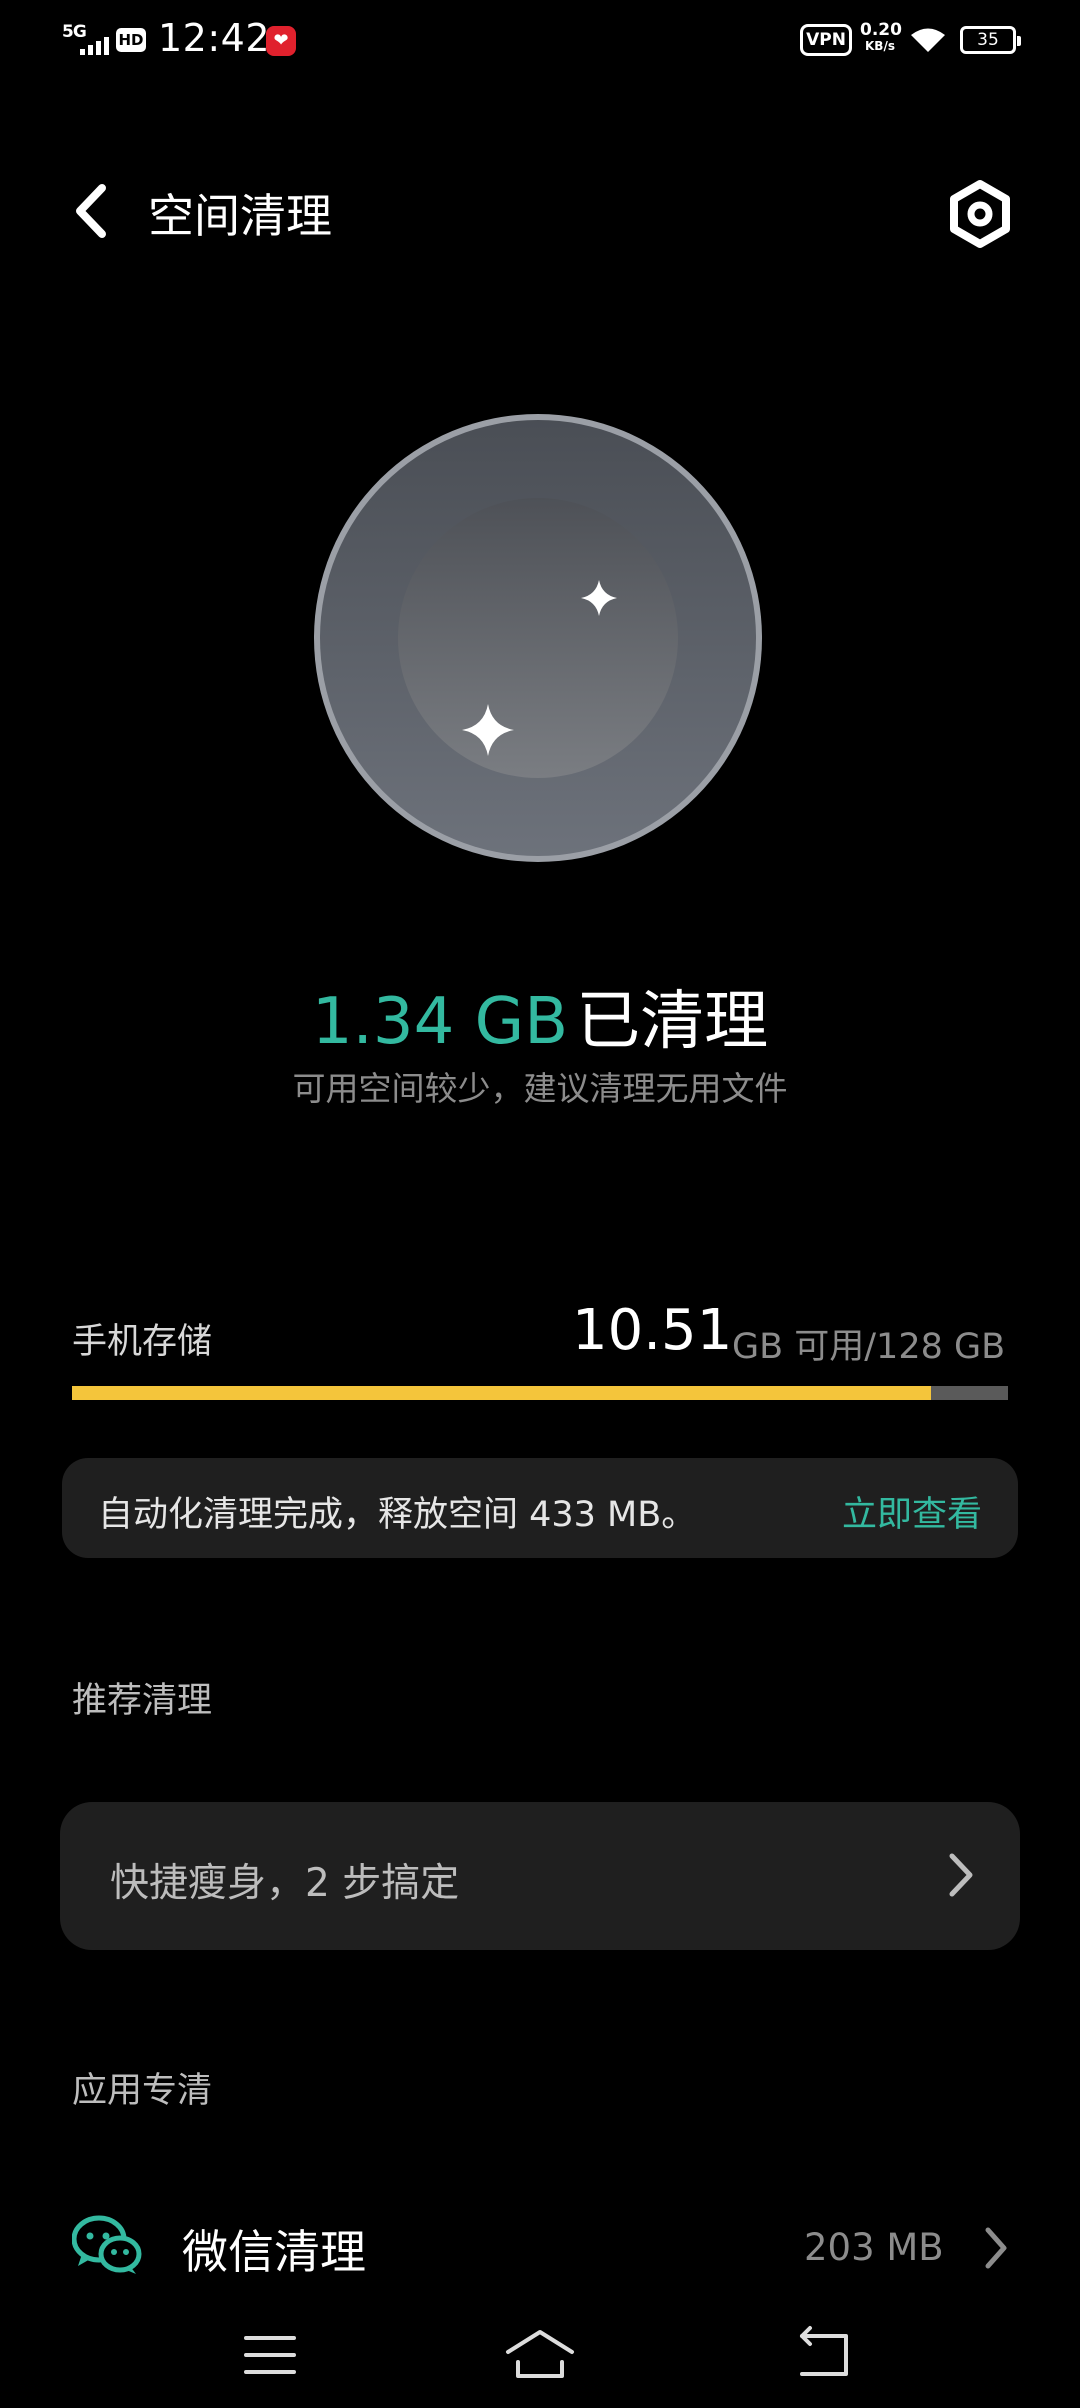 The height and width of the screenshot is (2408, 1080). I want to click on cleaned-summary: 1.34 GB 已清理, so click(540, 1016).